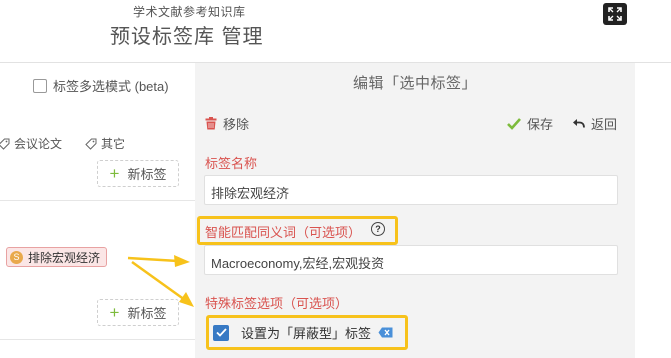  I want to click on block-type-checkbox, so click(221, 332).